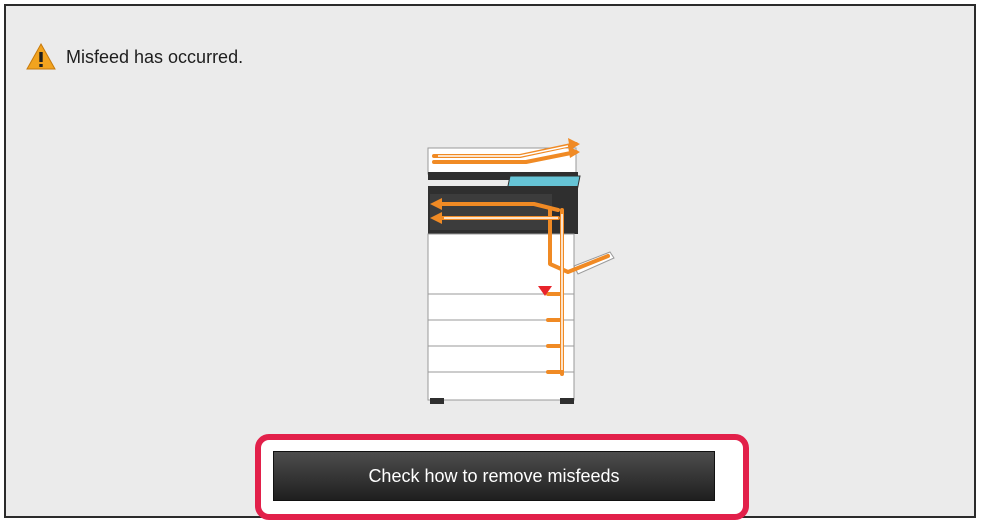 The width and height of the screenshot is (984, 522). What do you see at coordinates (155, 56) in the screenshot?
I see `alert-message: Misfeed has occurred.` at bounding box center [155, 56].